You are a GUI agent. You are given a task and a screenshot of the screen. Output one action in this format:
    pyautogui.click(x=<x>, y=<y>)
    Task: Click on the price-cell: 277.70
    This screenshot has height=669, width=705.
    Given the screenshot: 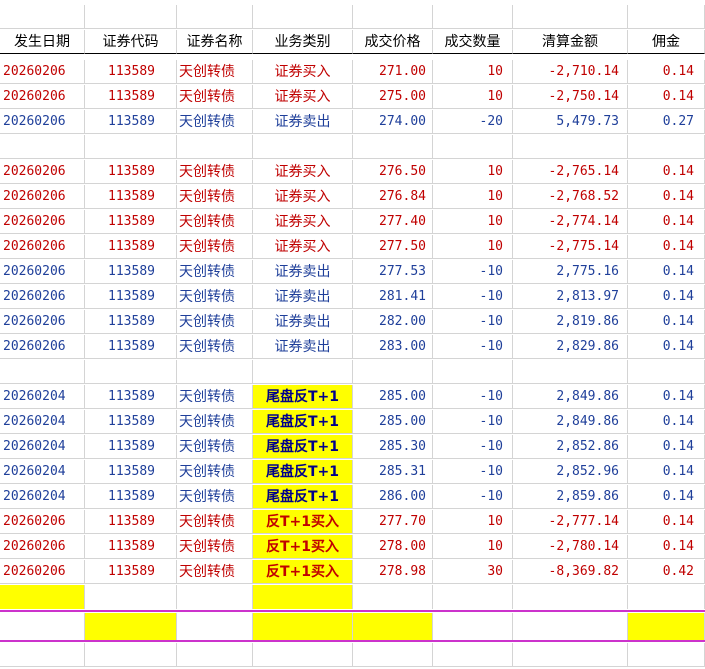 What is the action you would take?
    pyautogui.click(x=393, y=522)
    